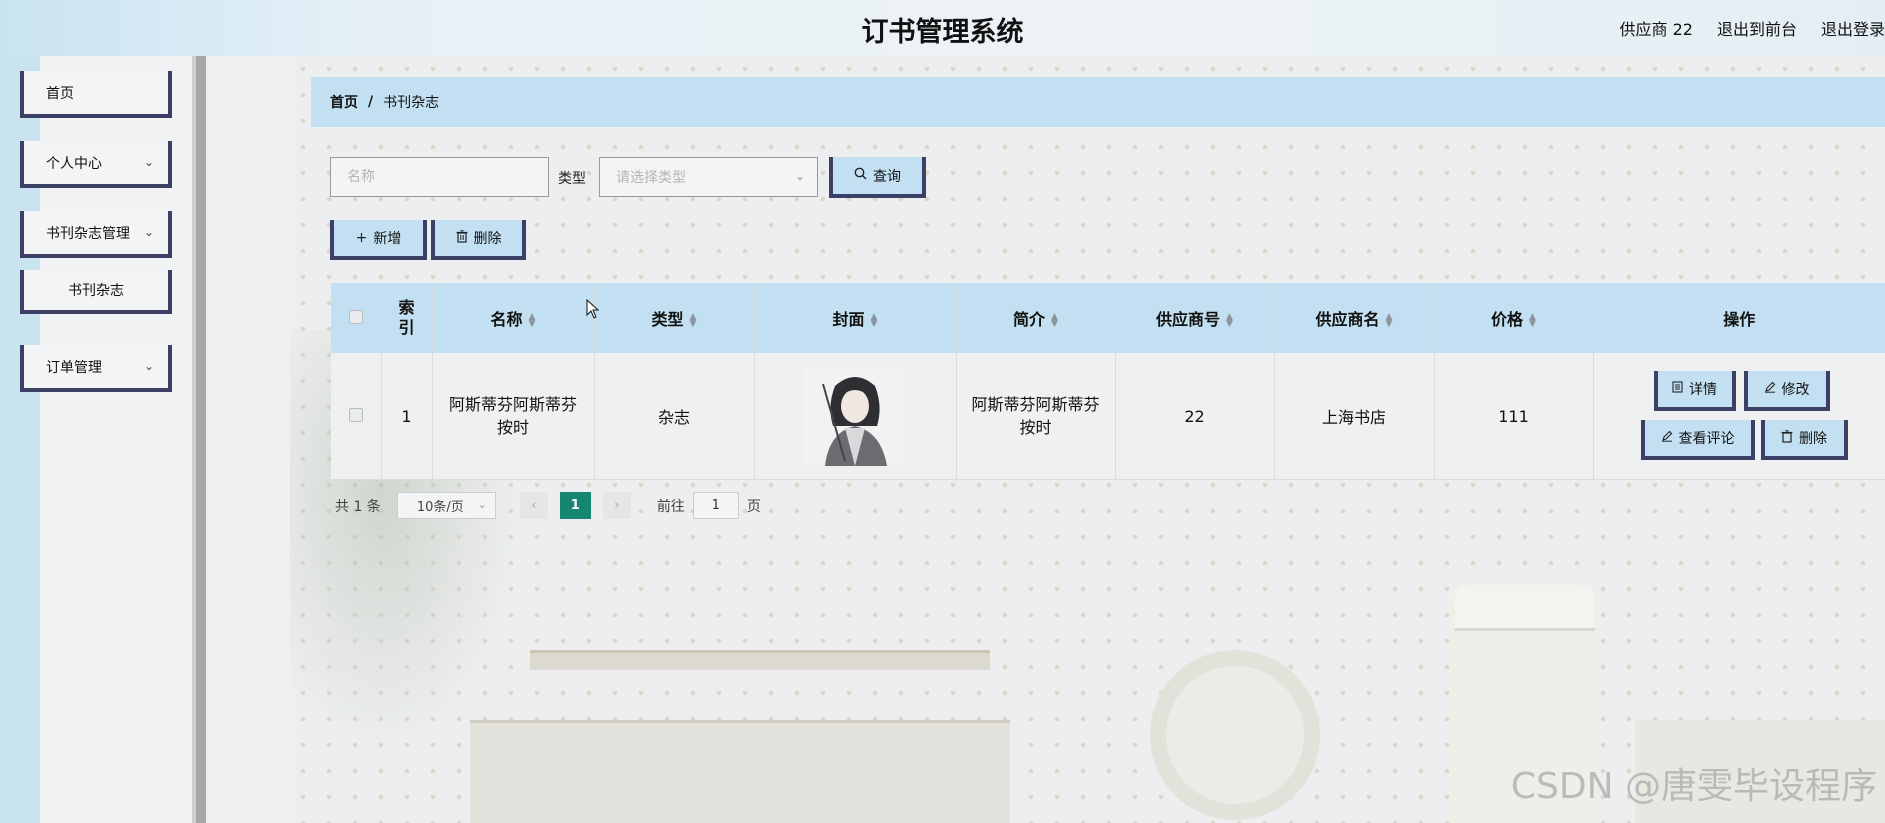  I want to click on sidebar-item-magazines: 书刊杂志, so click(96, 292).